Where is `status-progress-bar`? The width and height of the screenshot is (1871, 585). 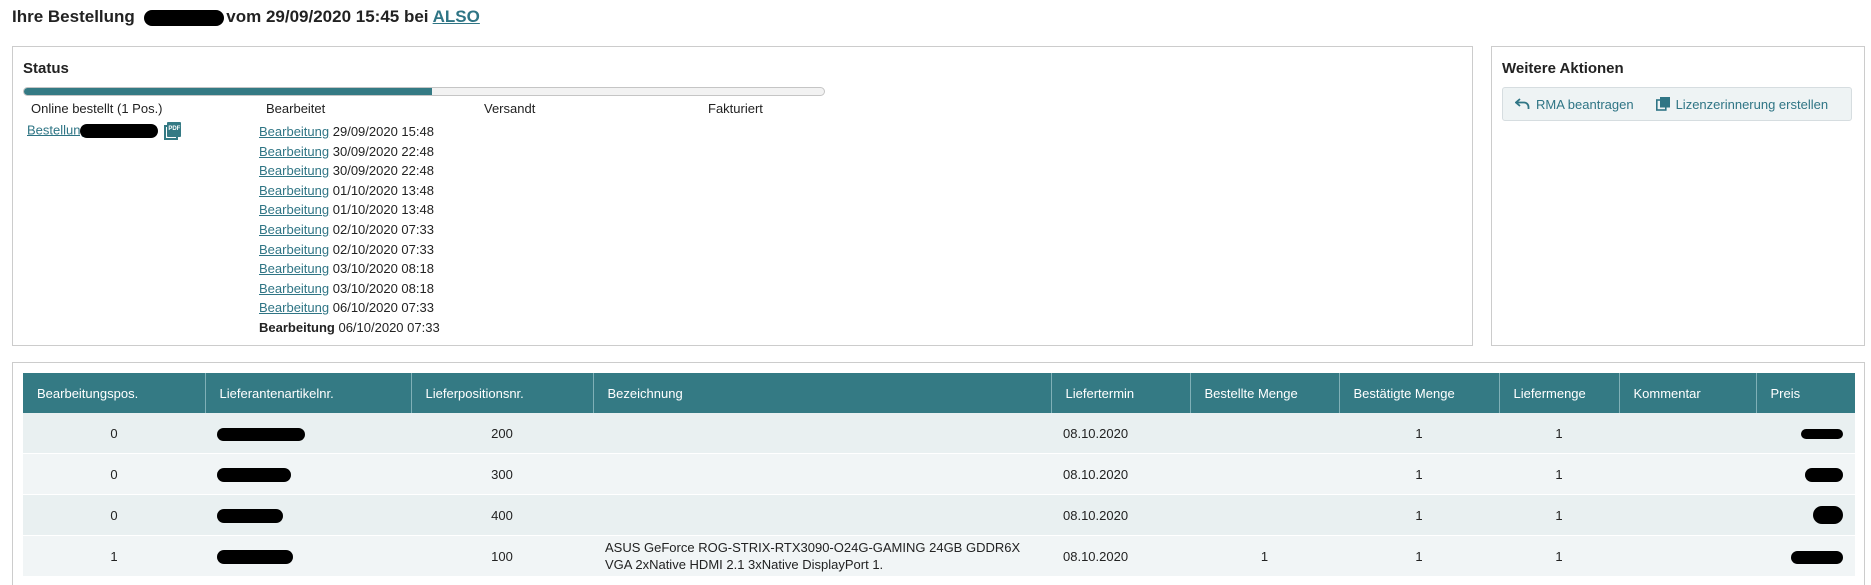
status-progress-bar is located at coordinates (424, 91).